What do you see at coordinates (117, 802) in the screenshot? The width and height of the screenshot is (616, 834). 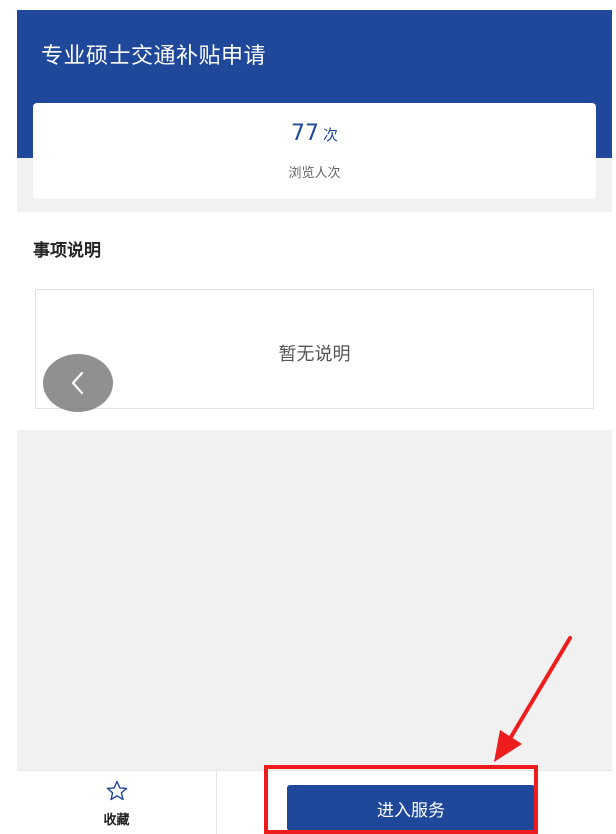 I see `favorite-button: 收藏` at bounding box center [117, 802].